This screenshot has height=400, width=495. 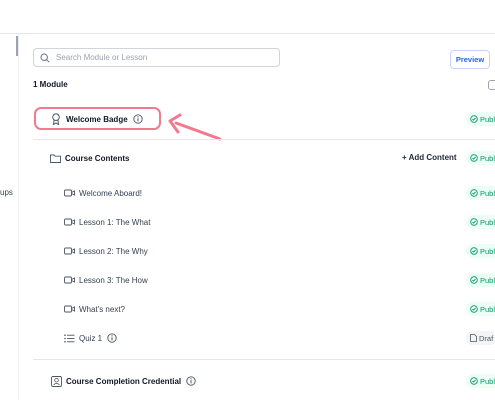 I want to click on lesson-label: Welcome Aboard!, so click(x=110, y=193).